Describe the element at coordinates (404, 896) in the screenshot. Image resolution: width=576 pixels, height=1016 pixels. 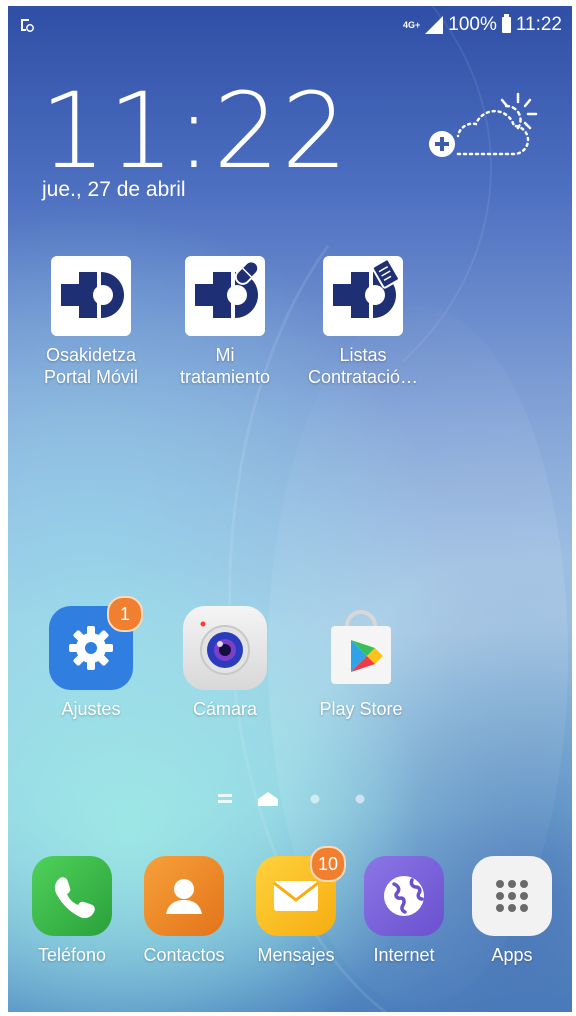
I see `globe-icon` at that location.